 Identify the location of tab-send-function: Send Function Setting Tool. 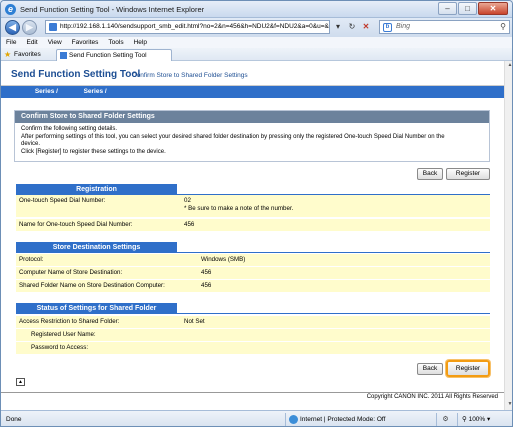
(114, 55).